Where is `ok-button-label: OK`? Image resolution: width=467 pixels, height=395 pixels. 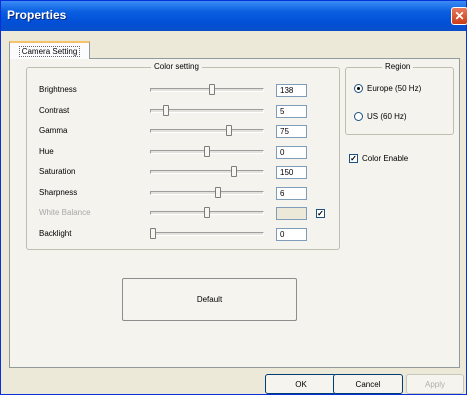
ok-button-label: OK is located at coordinates (301, 384).